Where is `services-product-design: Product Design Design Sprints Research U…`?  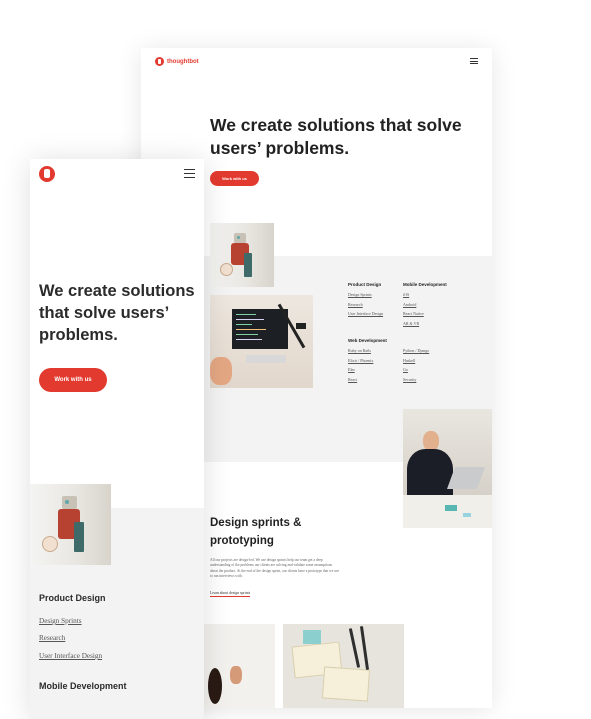
services-product-design: Product Design Design Sprints Research U… is located at coordinates (365, 301).